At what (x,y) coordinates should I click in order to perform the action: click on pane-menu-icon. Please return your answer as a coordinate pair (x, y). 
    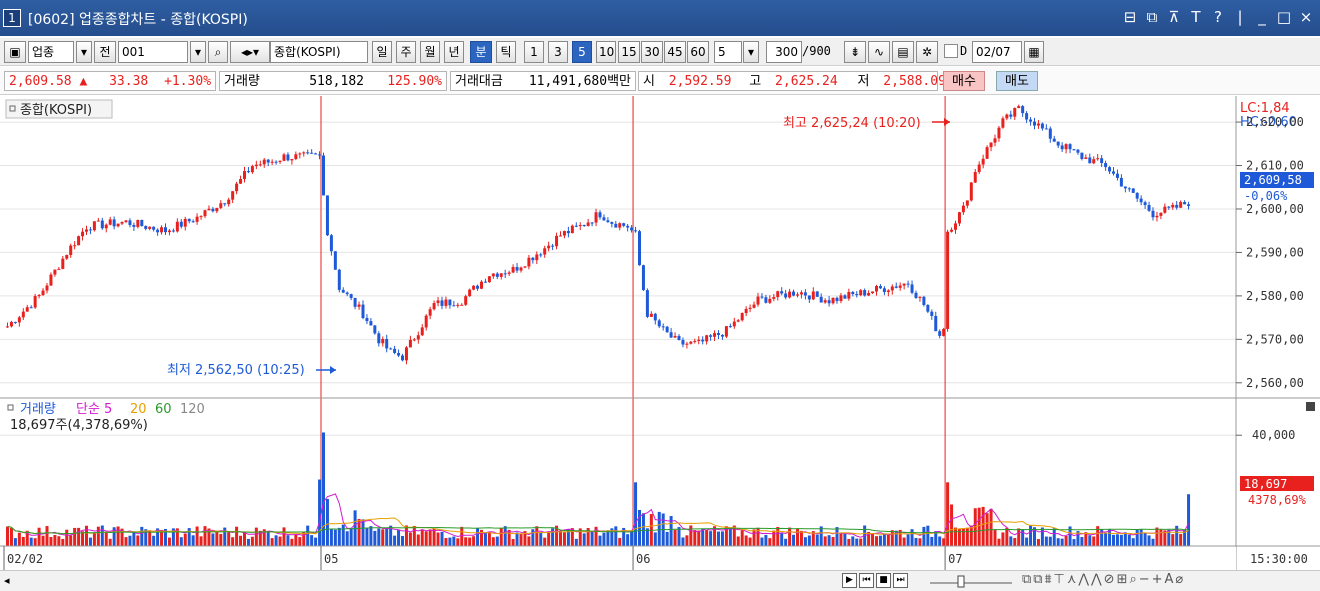
    Looking at the image, I should click on (1310, 406).